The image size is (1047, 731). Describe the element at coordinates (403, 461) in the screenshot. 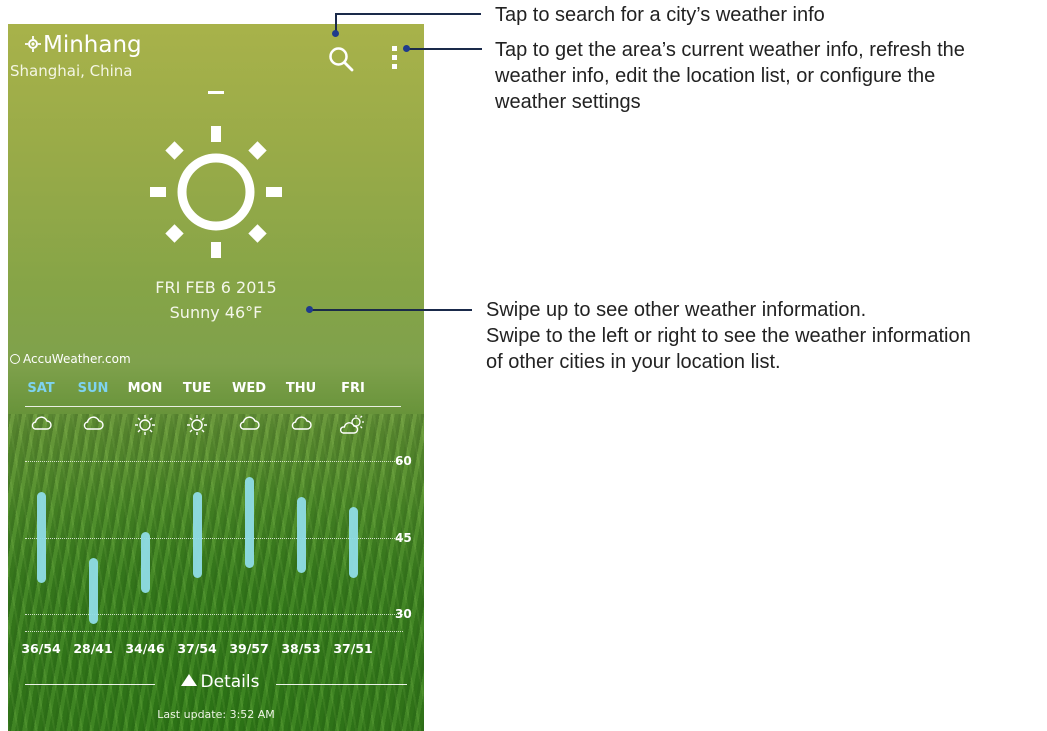

I see `chart-axis-label: 60` at that location.